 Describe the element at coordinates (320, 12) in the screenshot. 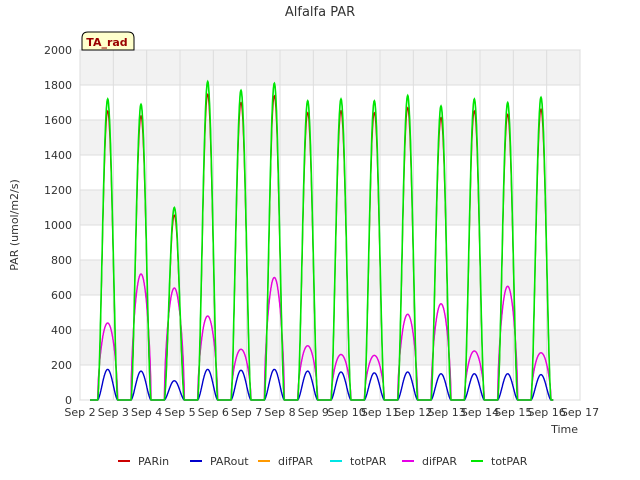

I see `chart-title: Alfalfa PAR` at that location.